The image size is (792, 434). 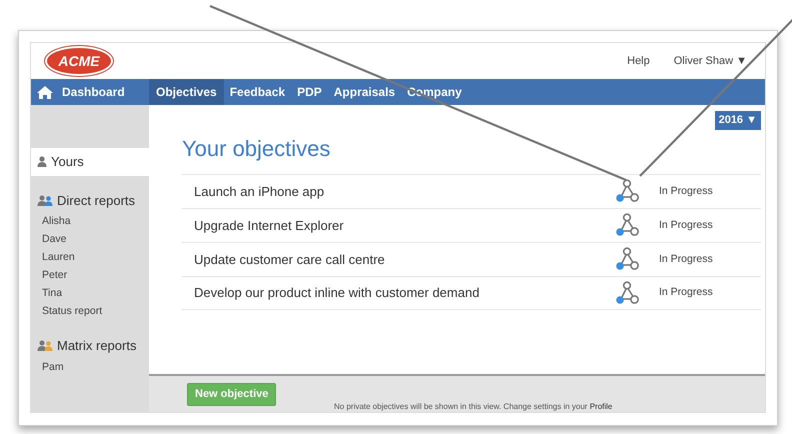 What do you see at coordinates (90, 345) in the screenshot?
I see `sidebar-item: Matrix reports` at bounding box center [90, 345].